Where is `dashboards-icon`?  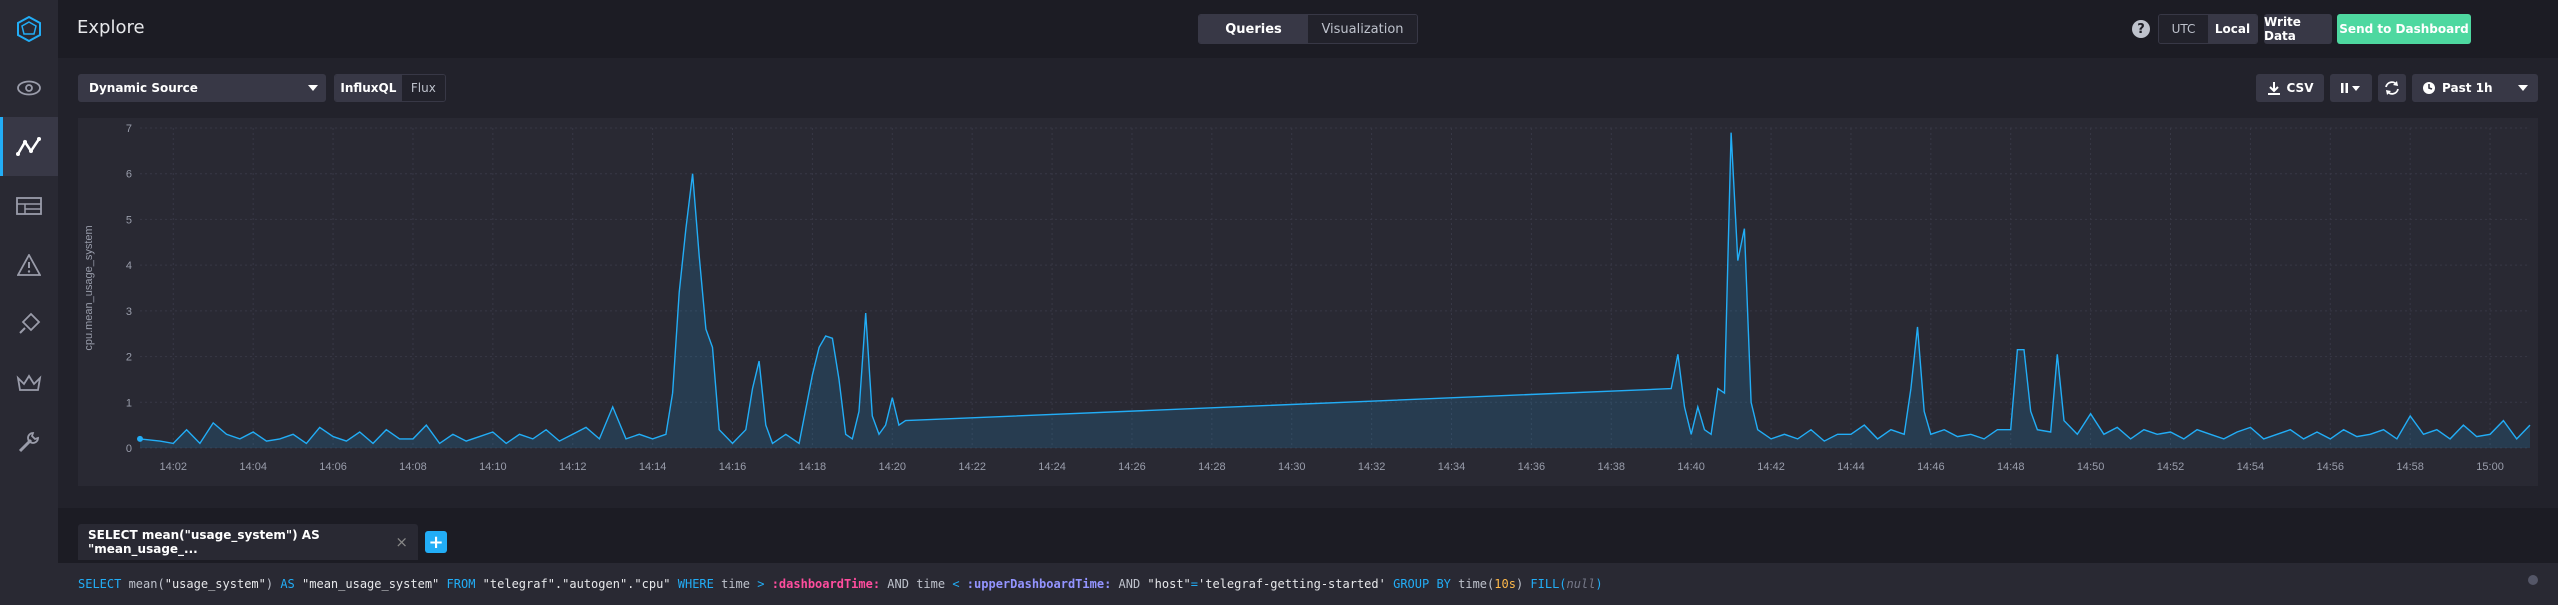 dashboards-icon is located at coordinates (29, 205).